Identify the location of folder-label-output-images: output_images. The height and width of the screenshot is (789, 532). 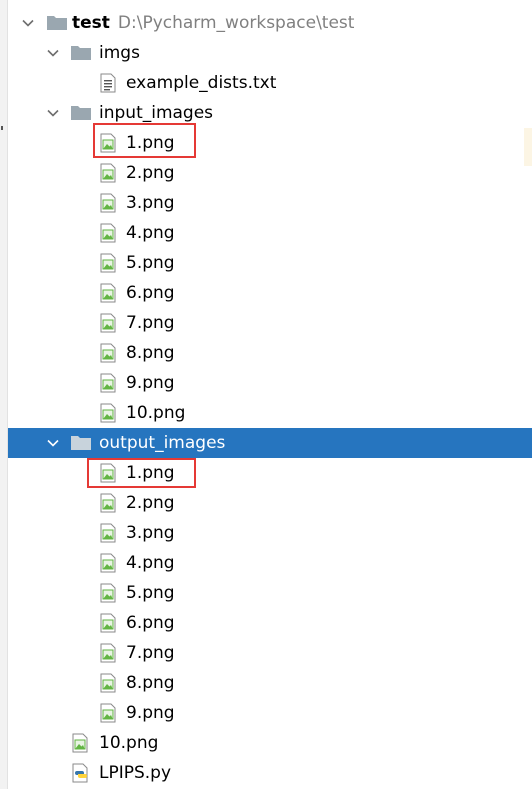
(162, 443).